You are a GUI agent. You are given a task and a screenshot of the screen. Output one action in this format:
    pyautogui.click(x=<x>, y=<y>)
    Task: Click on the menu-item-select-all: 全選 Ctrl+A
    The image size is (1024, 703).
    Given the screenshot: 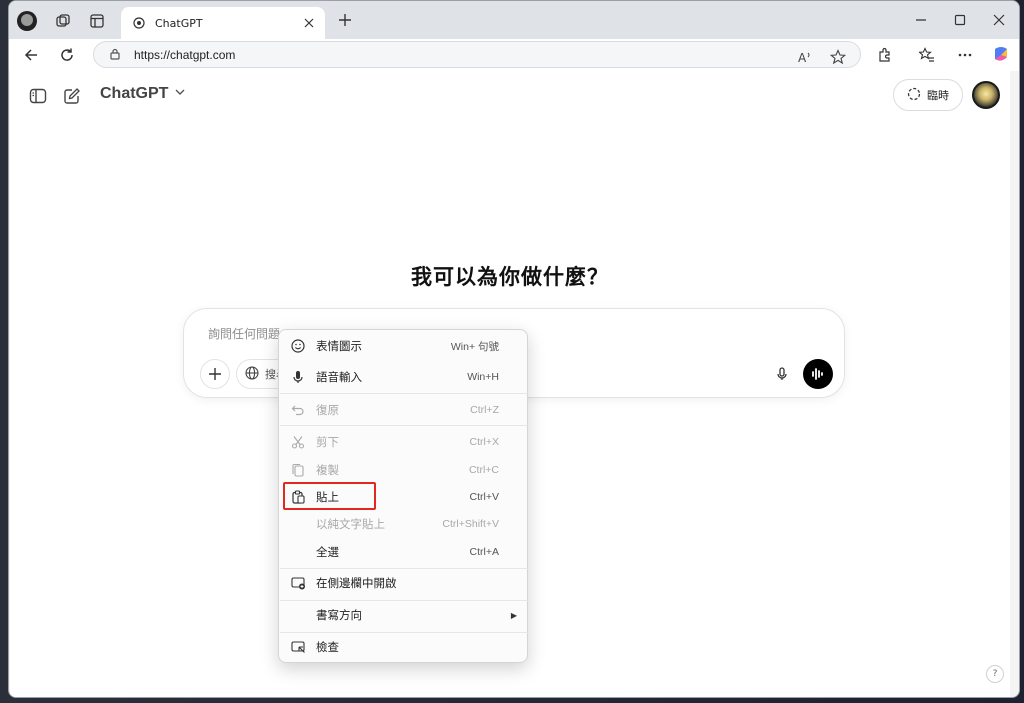 What is the action you would take?
    pyautogui.click(x=404, y=552)
    